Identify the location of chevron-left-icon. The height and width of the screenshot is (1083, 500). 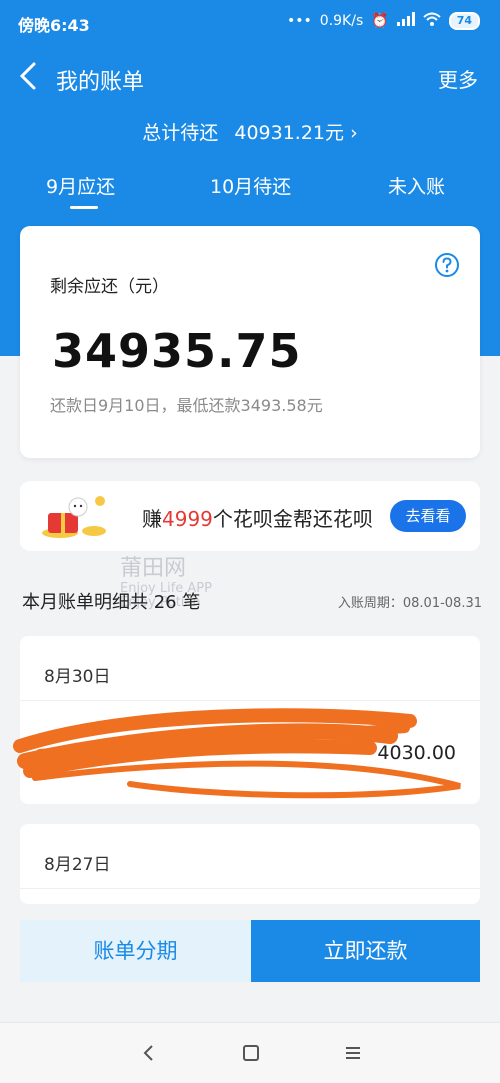
(27, 76).